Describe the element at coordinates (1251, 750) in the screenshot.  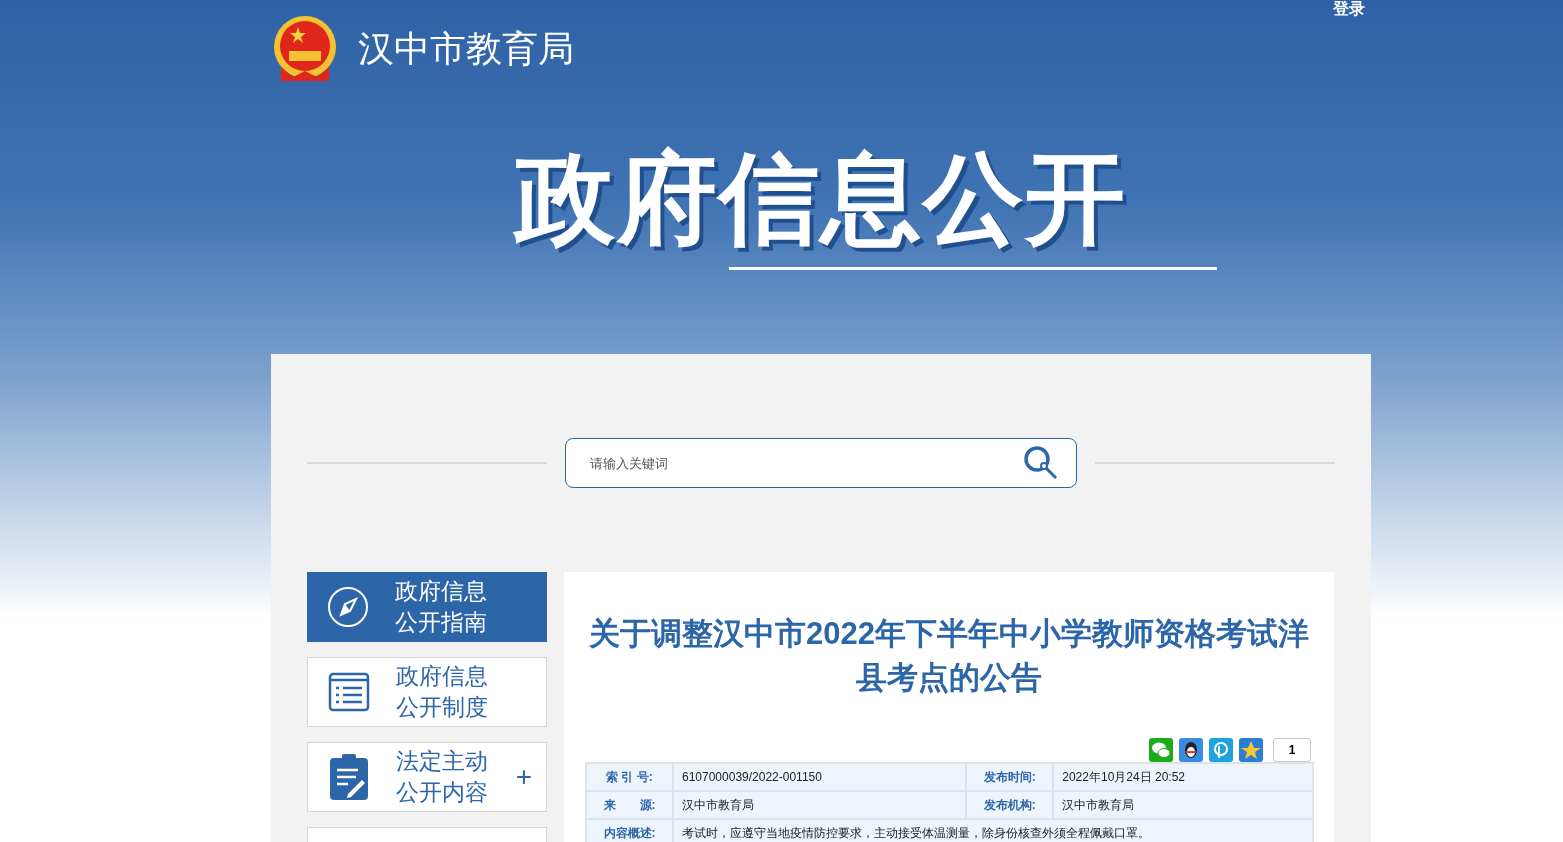
I see `star-icon` at that location.